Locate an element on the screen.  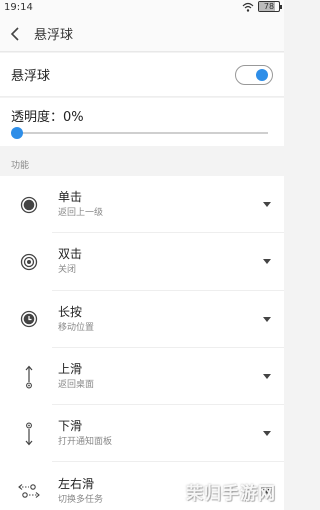
opacity-row: 透明度：0% is located at coordinates (142, 122).